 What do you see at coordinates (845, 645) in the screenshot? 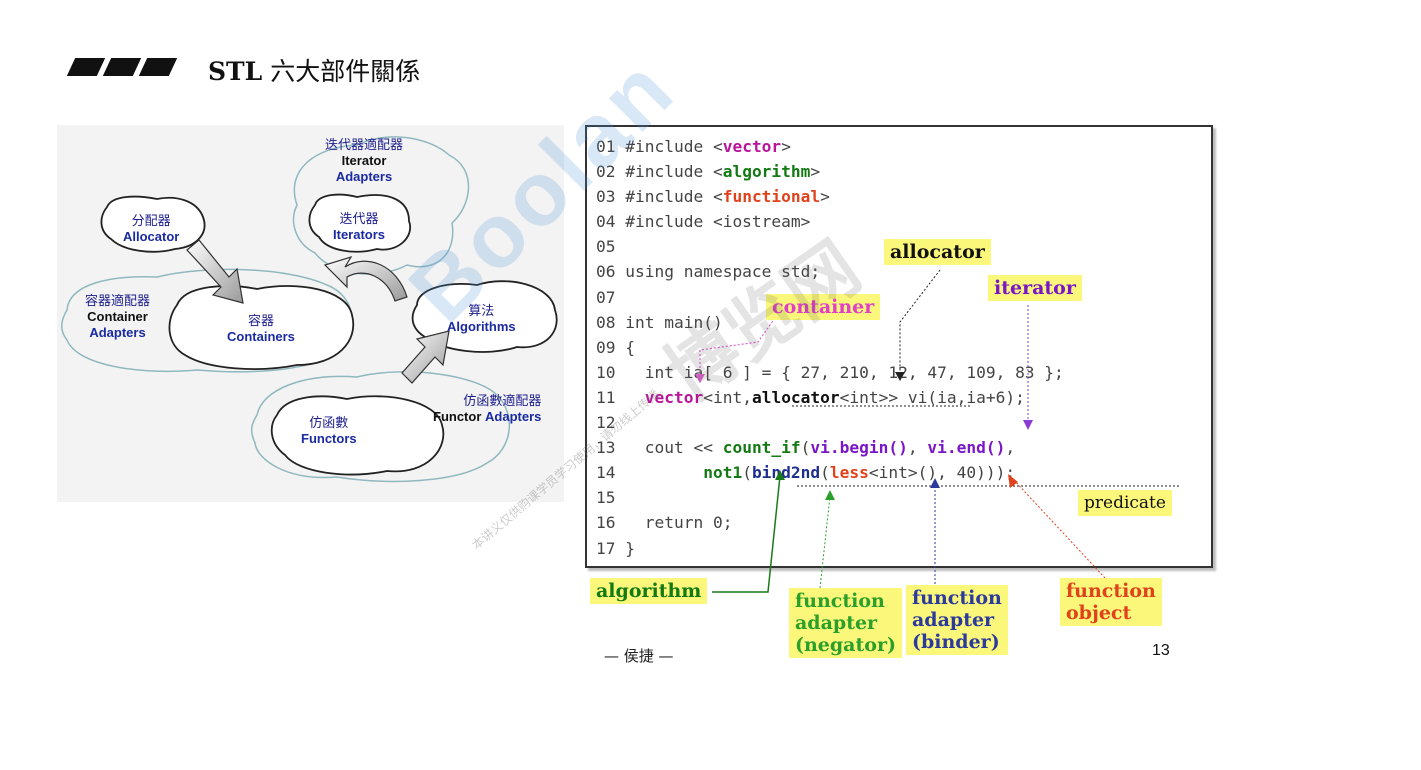
I see `negator-callout-line3: (negator)` at bounding box center [845, 645].